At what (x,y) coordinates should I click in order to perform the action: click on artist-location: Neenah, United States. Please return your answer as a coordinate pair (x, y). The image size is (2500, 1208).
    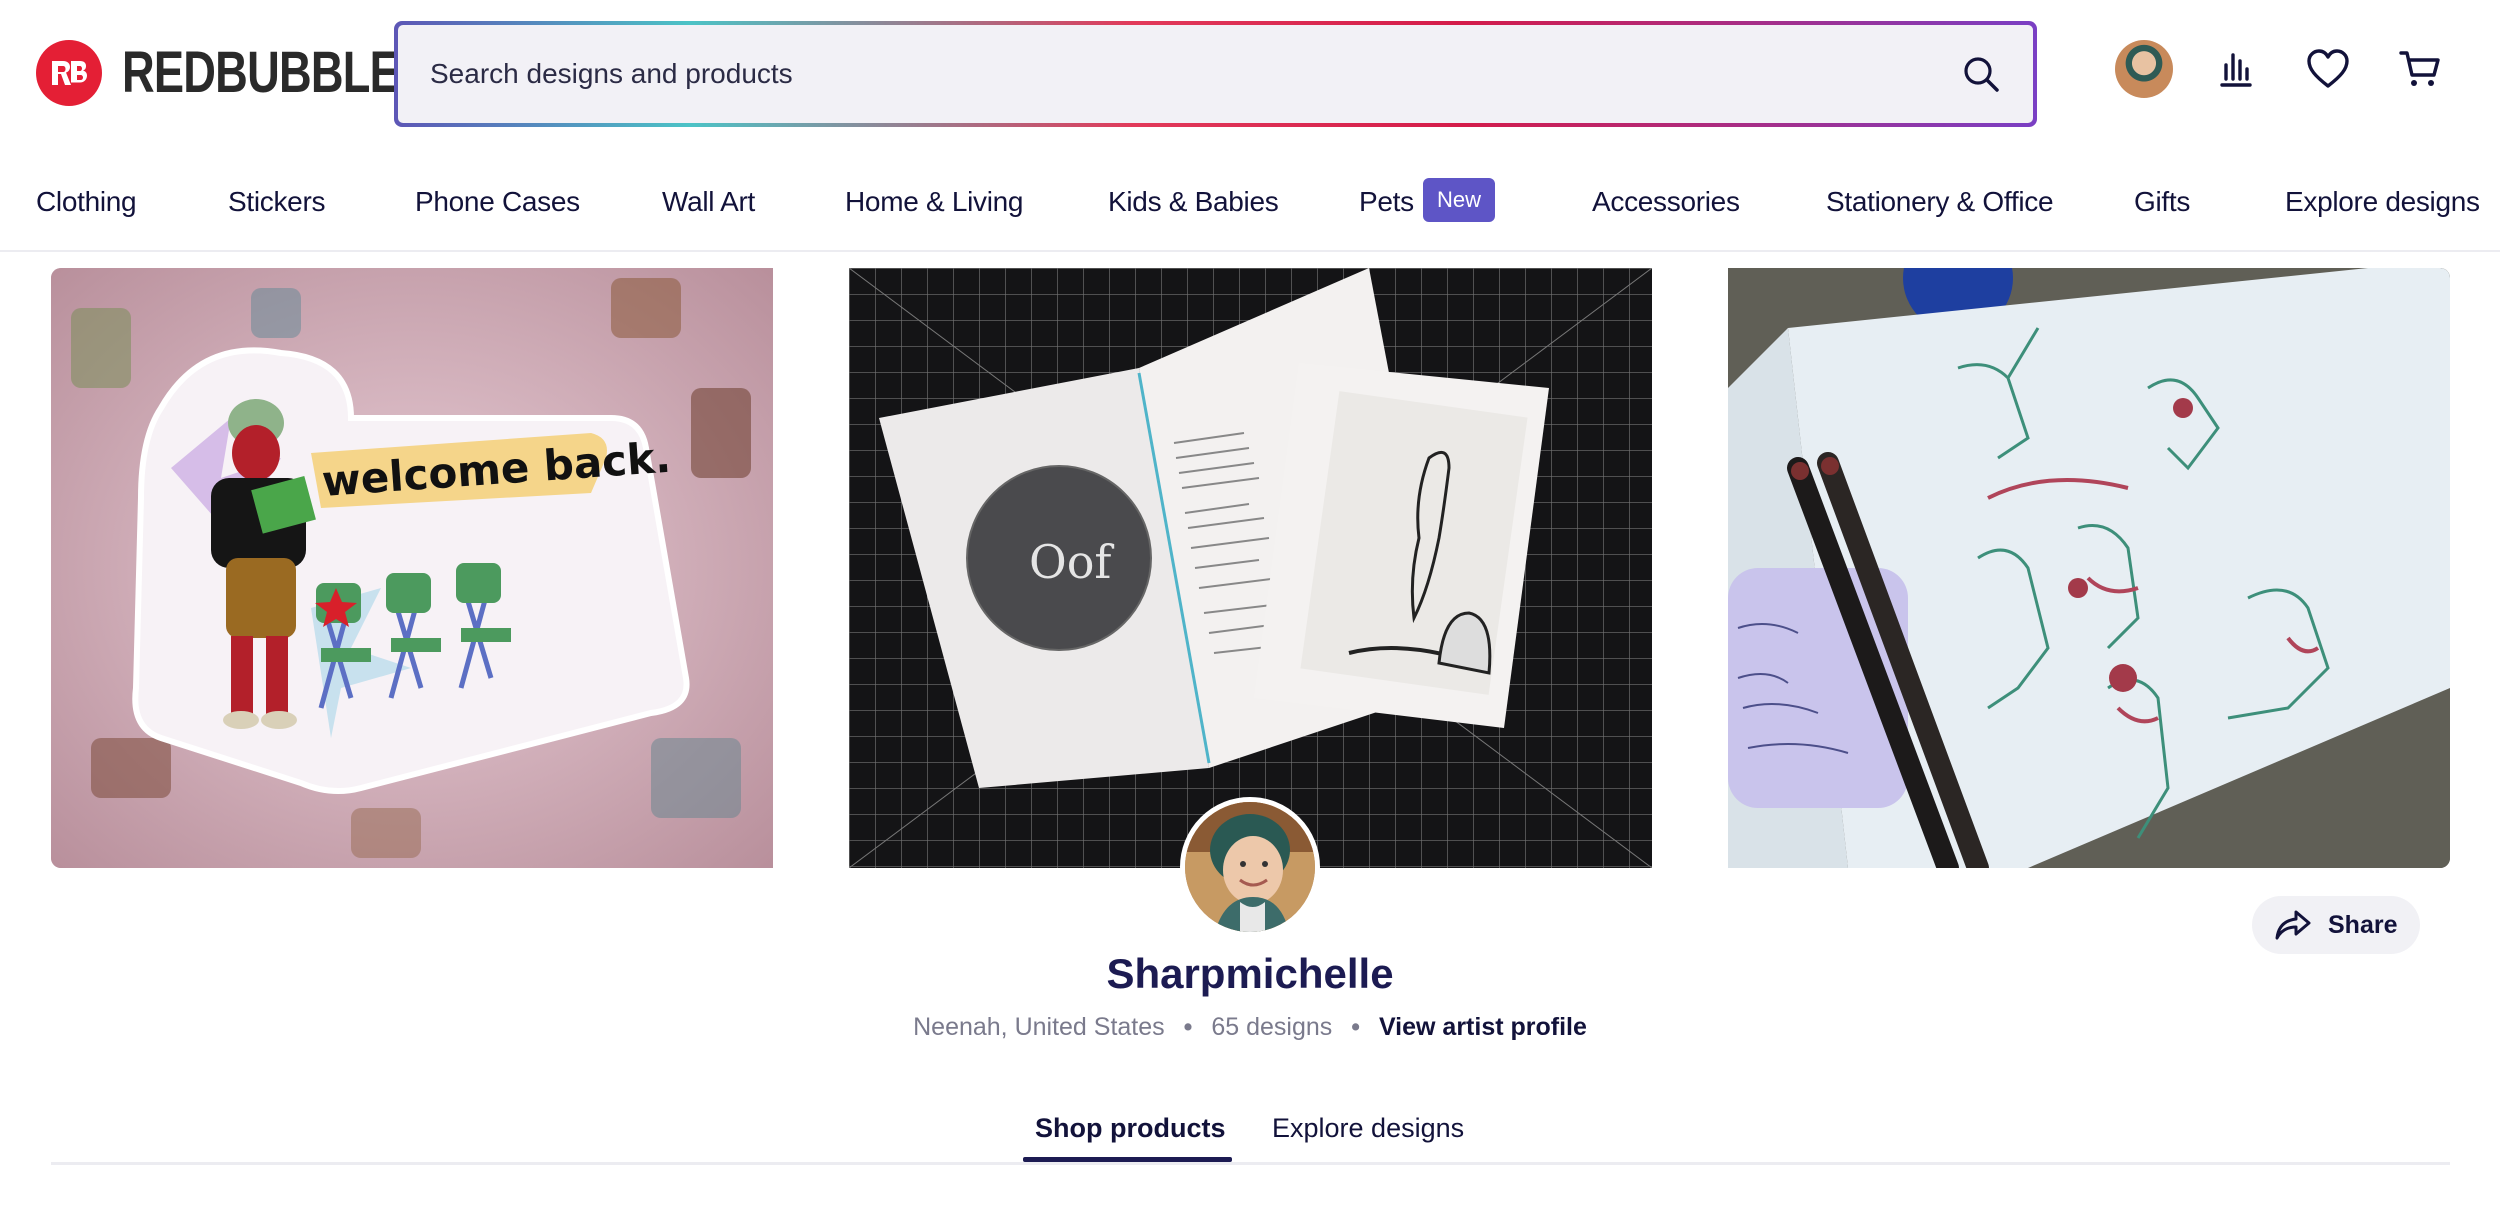
    Looking at the image, I should click on (1039, 1027).